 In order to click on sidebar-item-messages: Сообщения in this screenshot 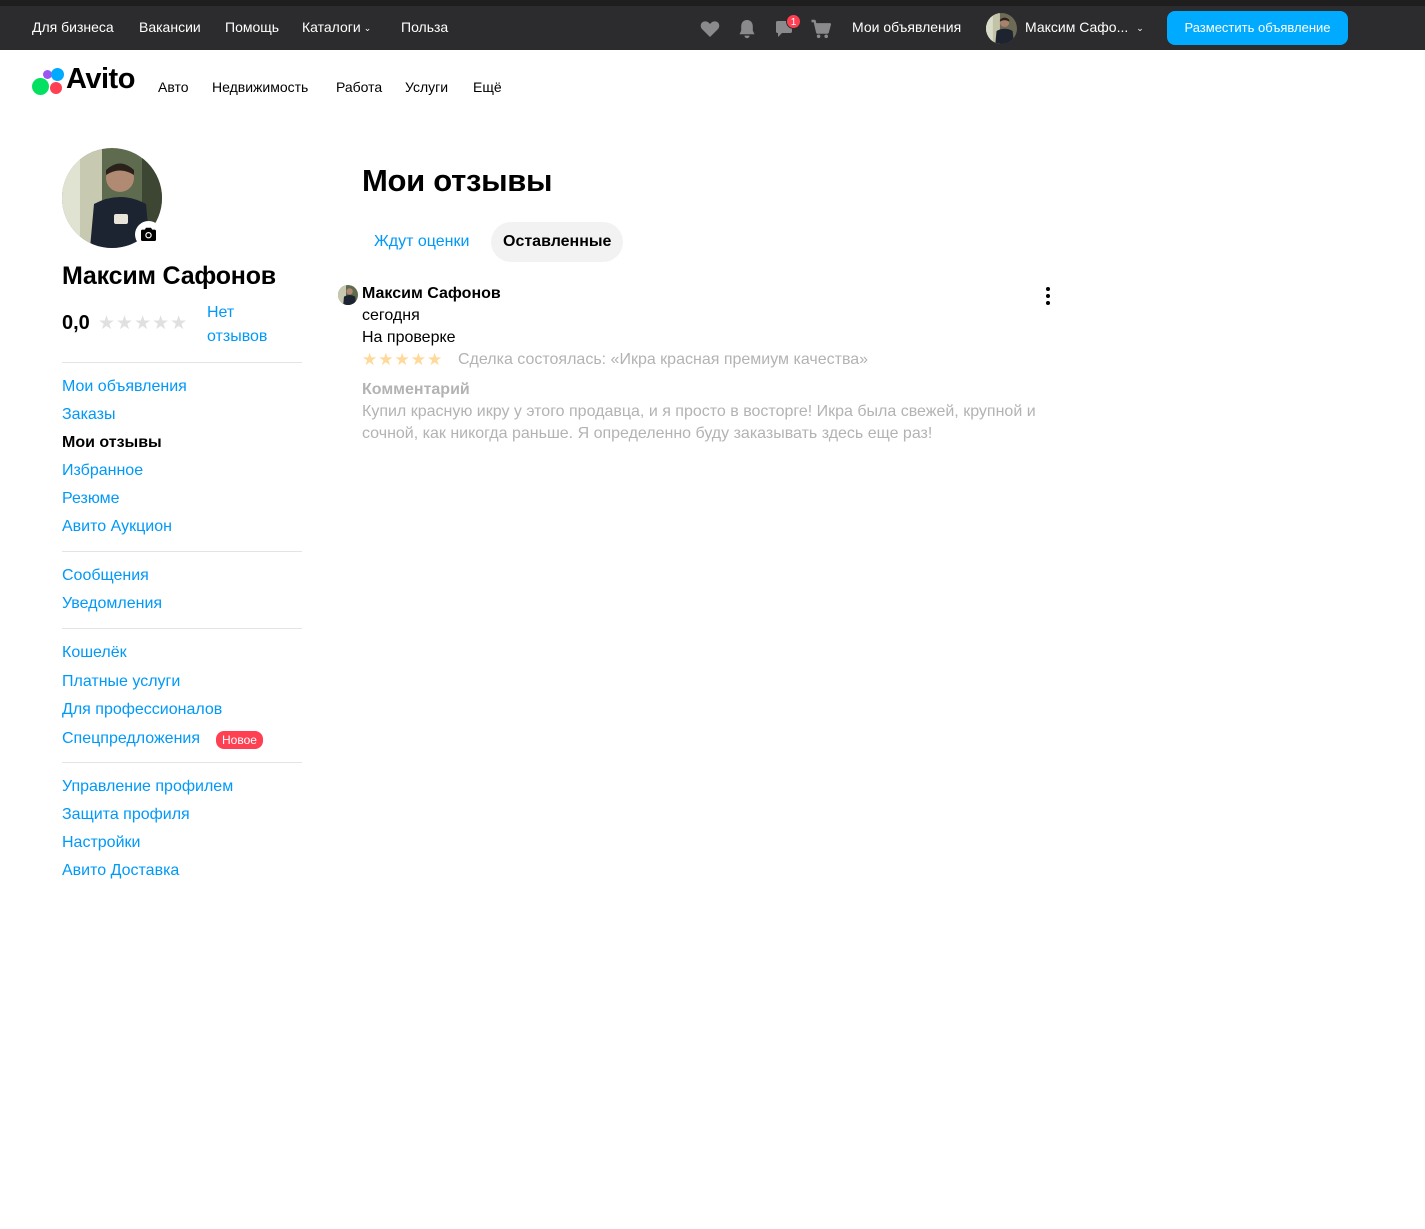, I will do `click(105, 576)`.